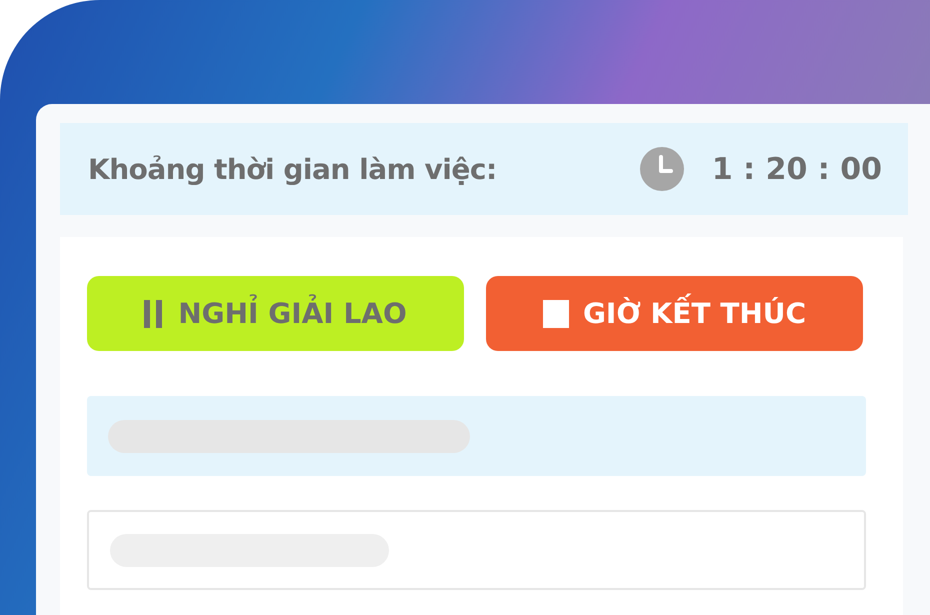  Describe the element at coordinates (476, 550) in the screenshot. I see `input-field` at that location.